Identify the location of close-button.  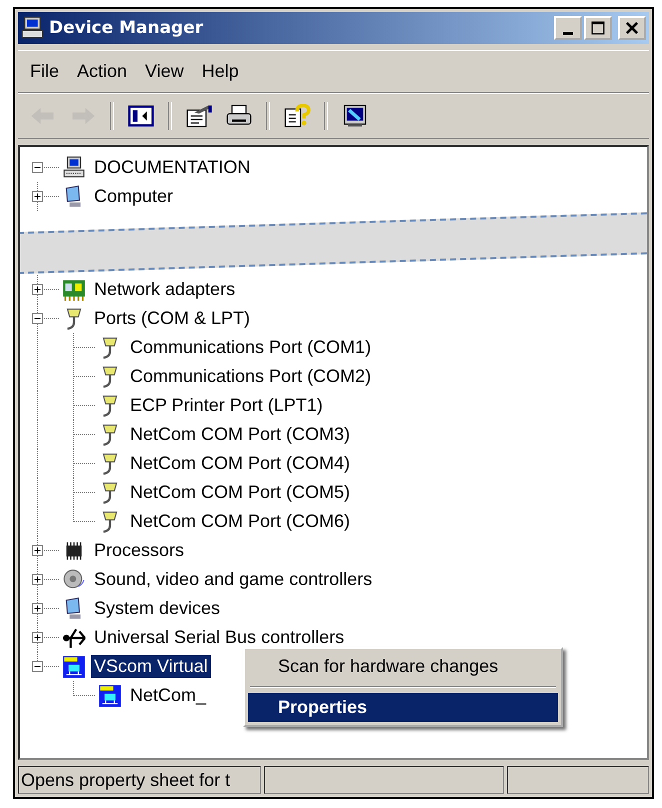
(632, 28).